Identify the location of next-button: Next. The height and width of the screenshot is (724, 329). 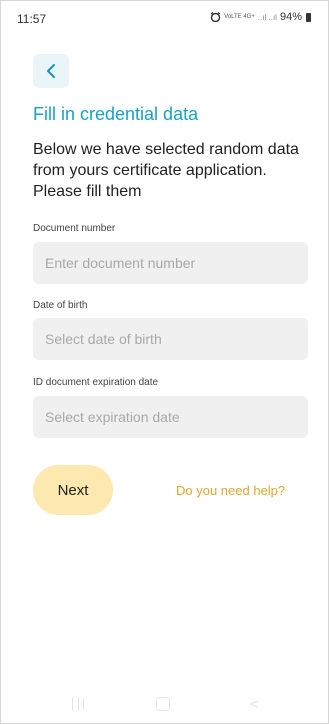
(73, 490).